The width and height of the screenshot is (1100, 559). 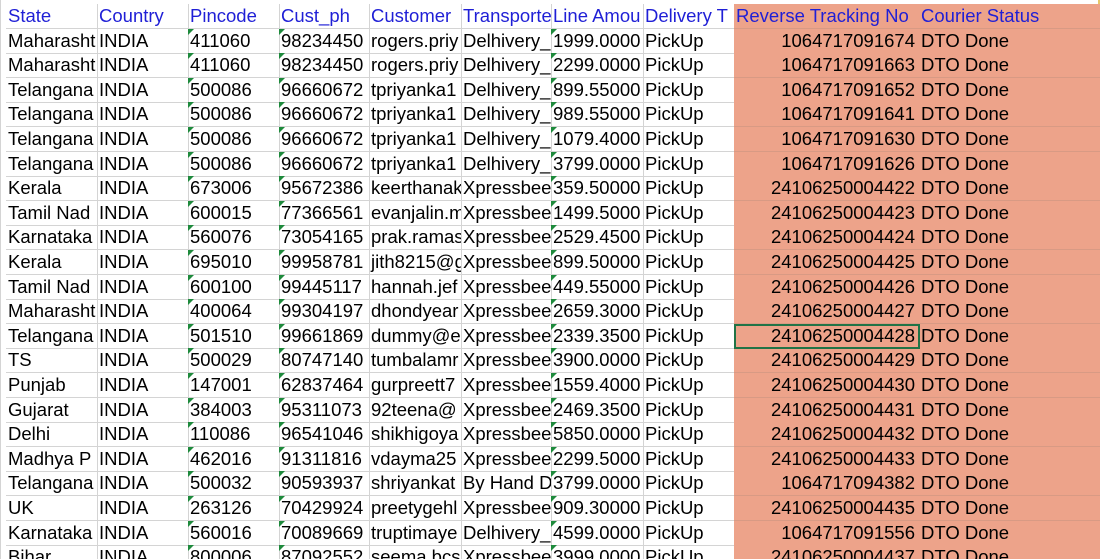 I want to click on cell-customer: seema.bcs, so click(x=415, y=552).